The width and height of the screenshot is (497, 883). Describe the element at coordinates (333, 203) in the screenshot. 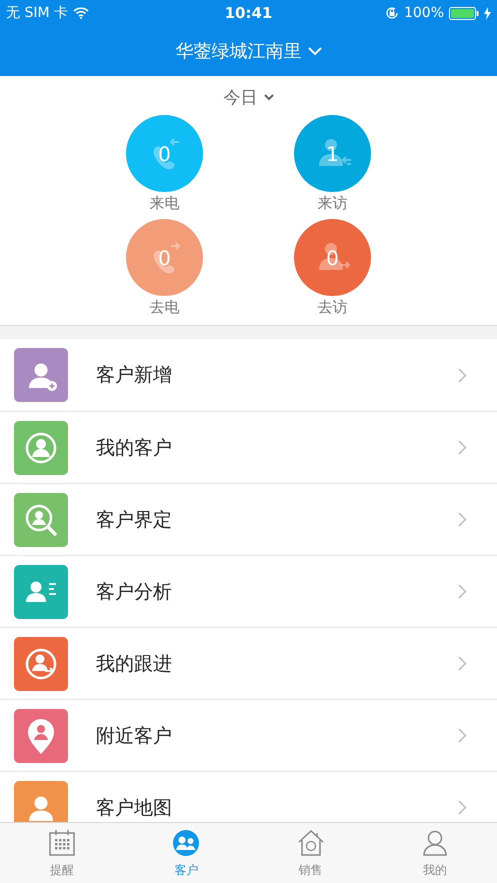

I see `stat-label: 来访` at that location.